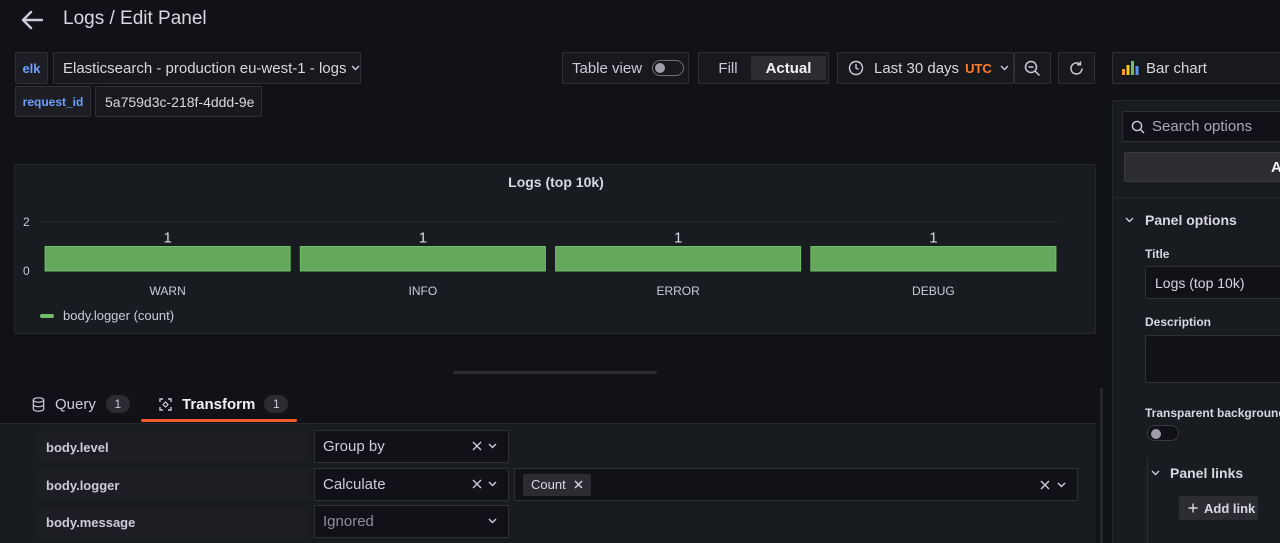 The image size is (1280, 543). What do you see at coordinates (788, 68) in the screenshot?
I see `actual-button: Actual` at bounding box center [788, 68].